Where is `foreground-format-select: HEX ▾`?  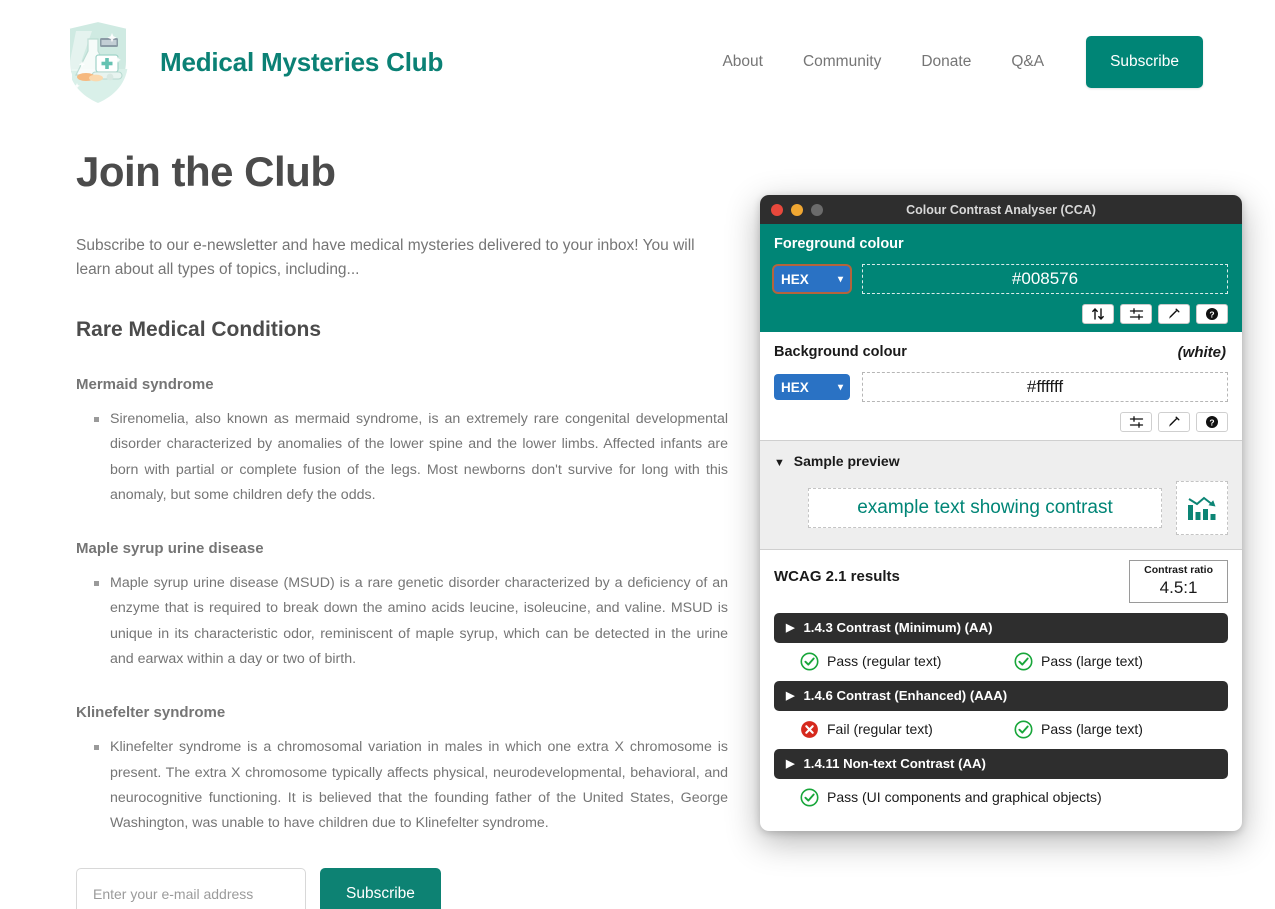 foreground-format-select: HEX ▾ is located at coordinates (812, 279).